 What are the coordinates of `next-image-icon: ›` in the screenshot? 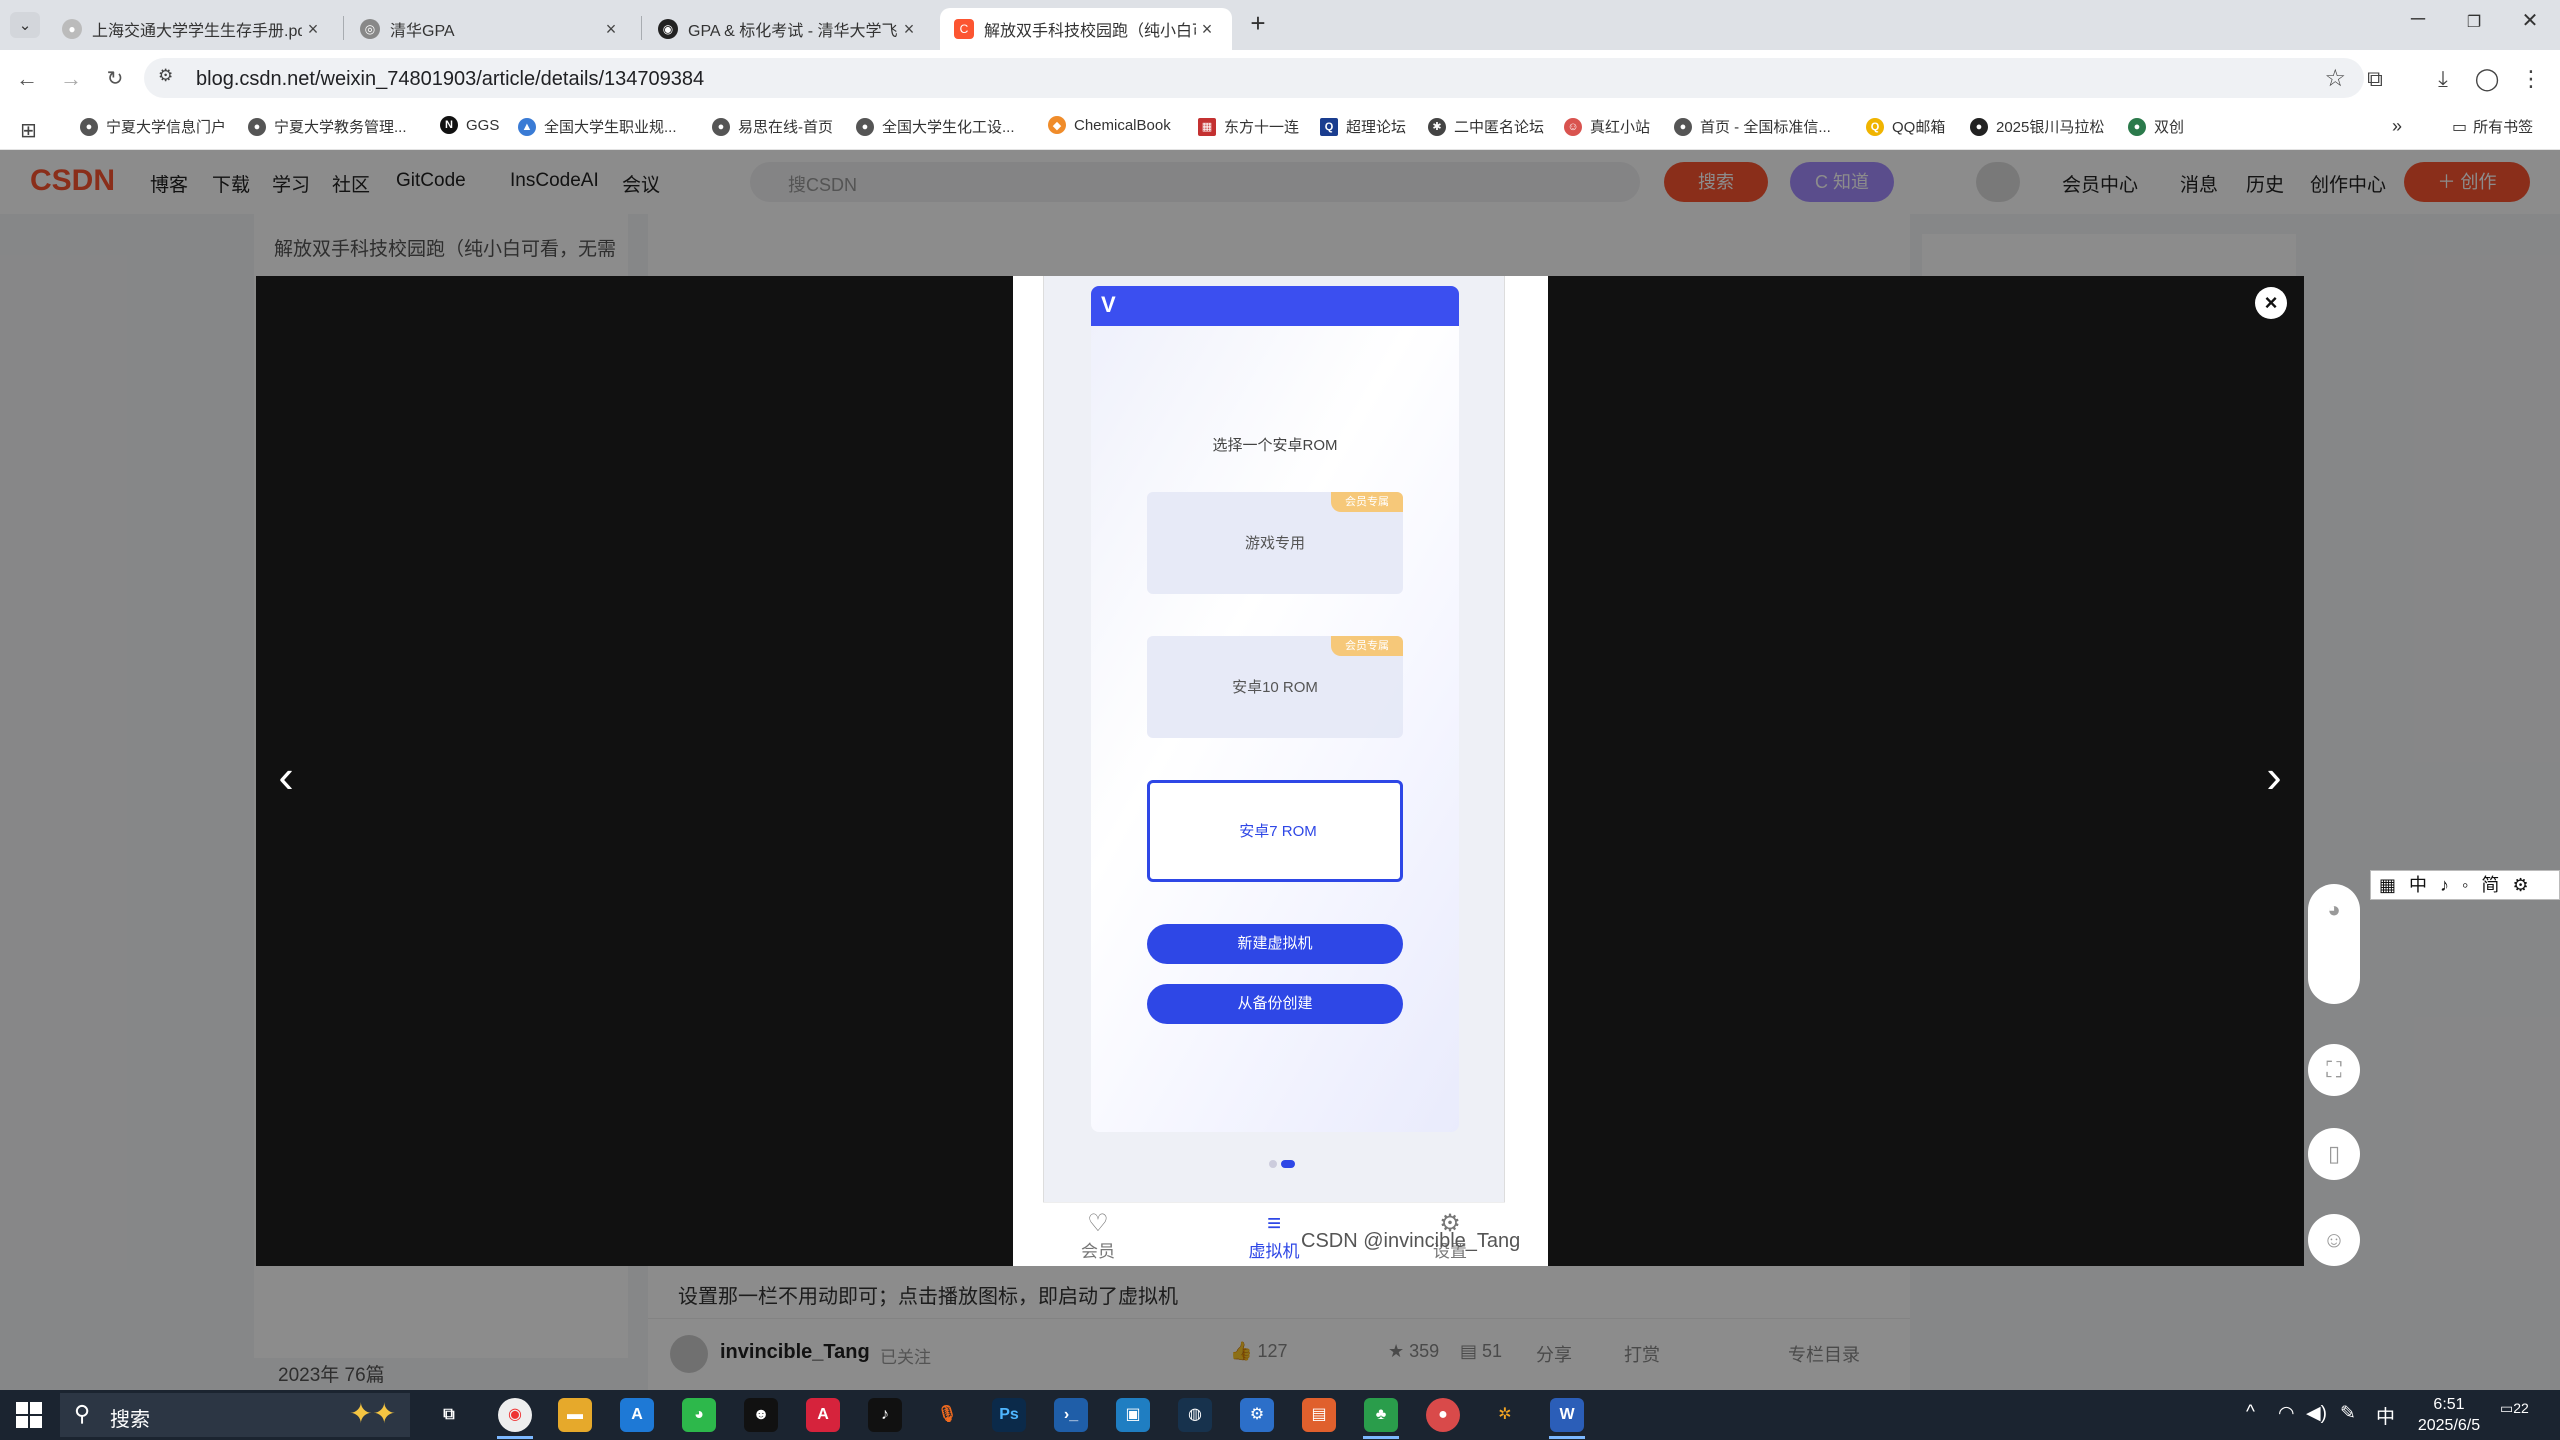 It's located at (2274, 776).